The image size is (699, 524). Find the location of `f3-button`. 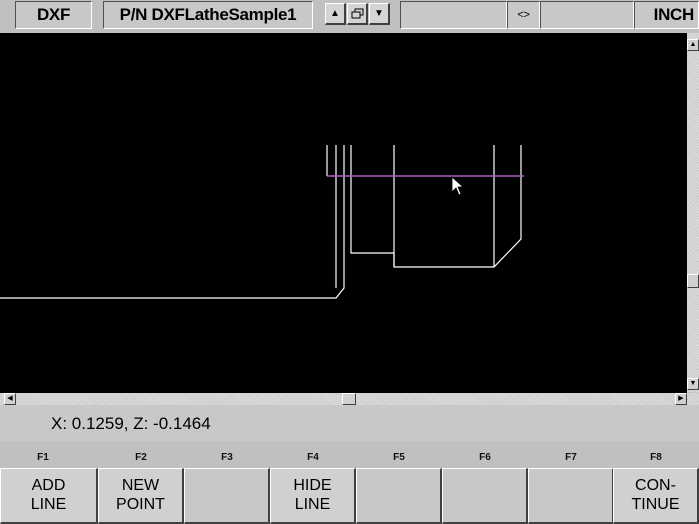

f3-button is located at coordinates (227, 496).